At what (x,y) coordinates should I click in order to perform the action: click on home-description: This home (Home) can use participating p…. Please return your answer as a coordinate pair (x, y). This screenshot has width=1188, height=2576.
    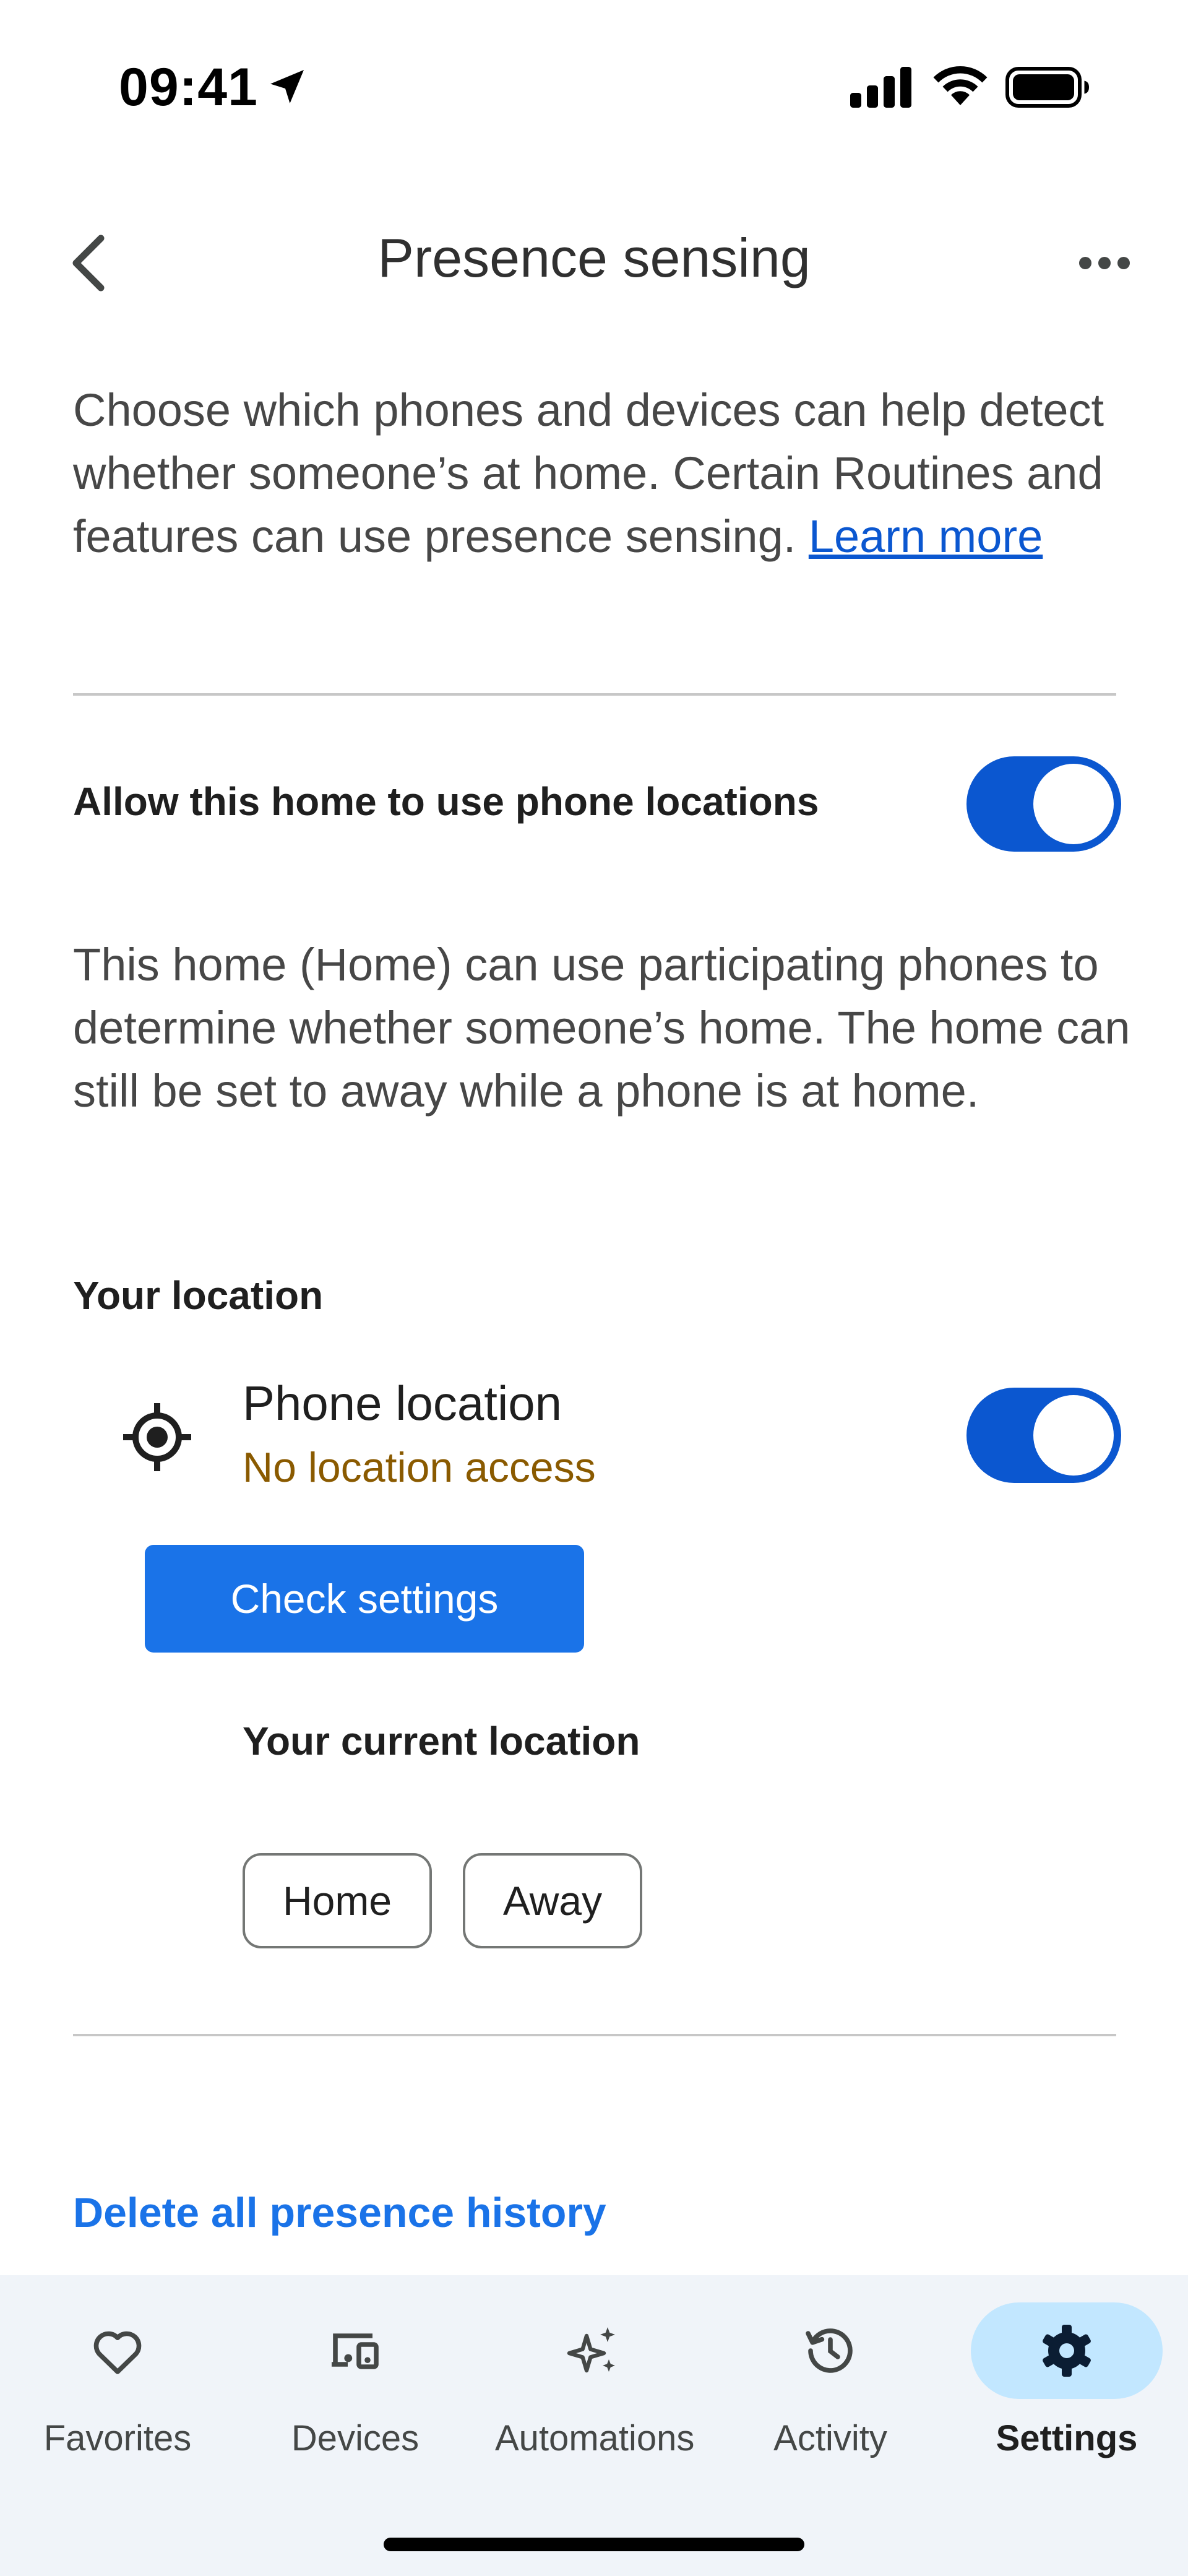
    Looking at the image, I should click on (601, 1028).